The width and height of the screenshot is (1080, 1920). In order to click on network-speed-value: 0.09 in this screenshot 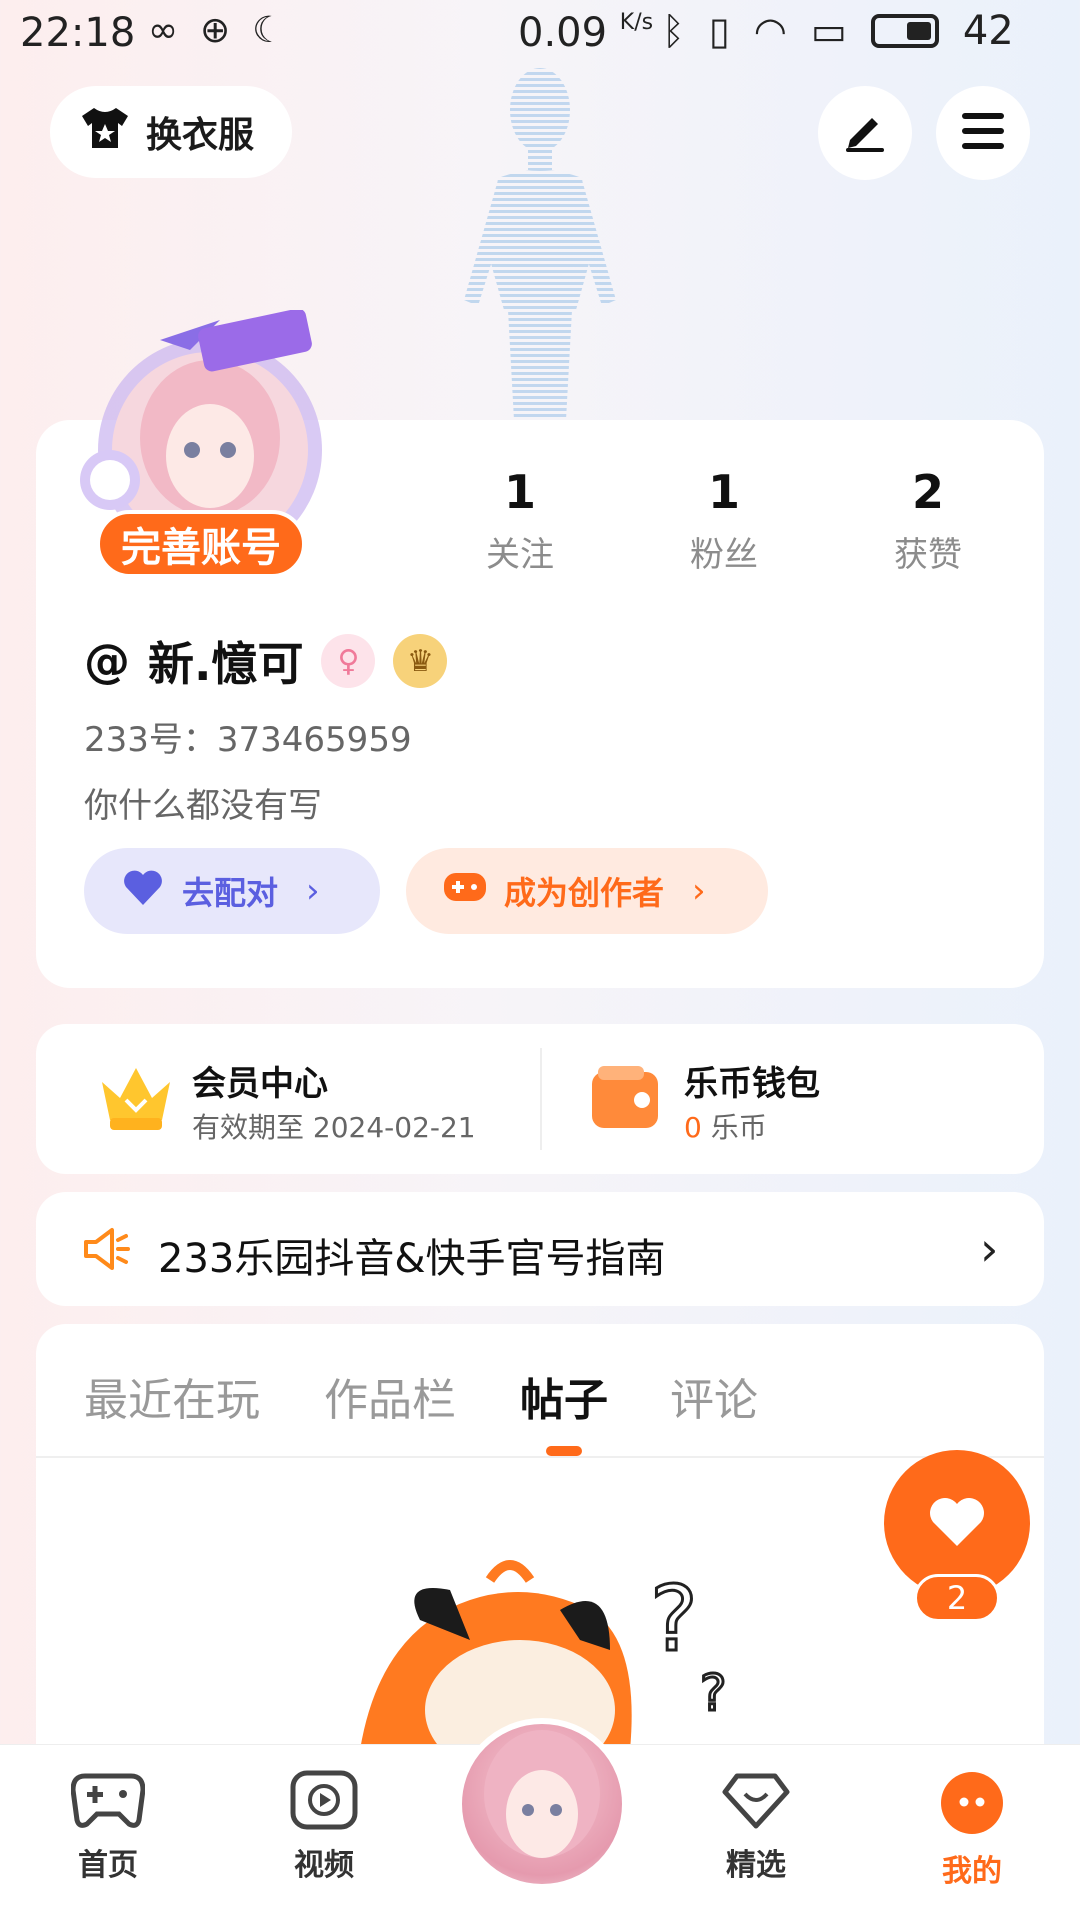, I will do `click(563, 33)`.